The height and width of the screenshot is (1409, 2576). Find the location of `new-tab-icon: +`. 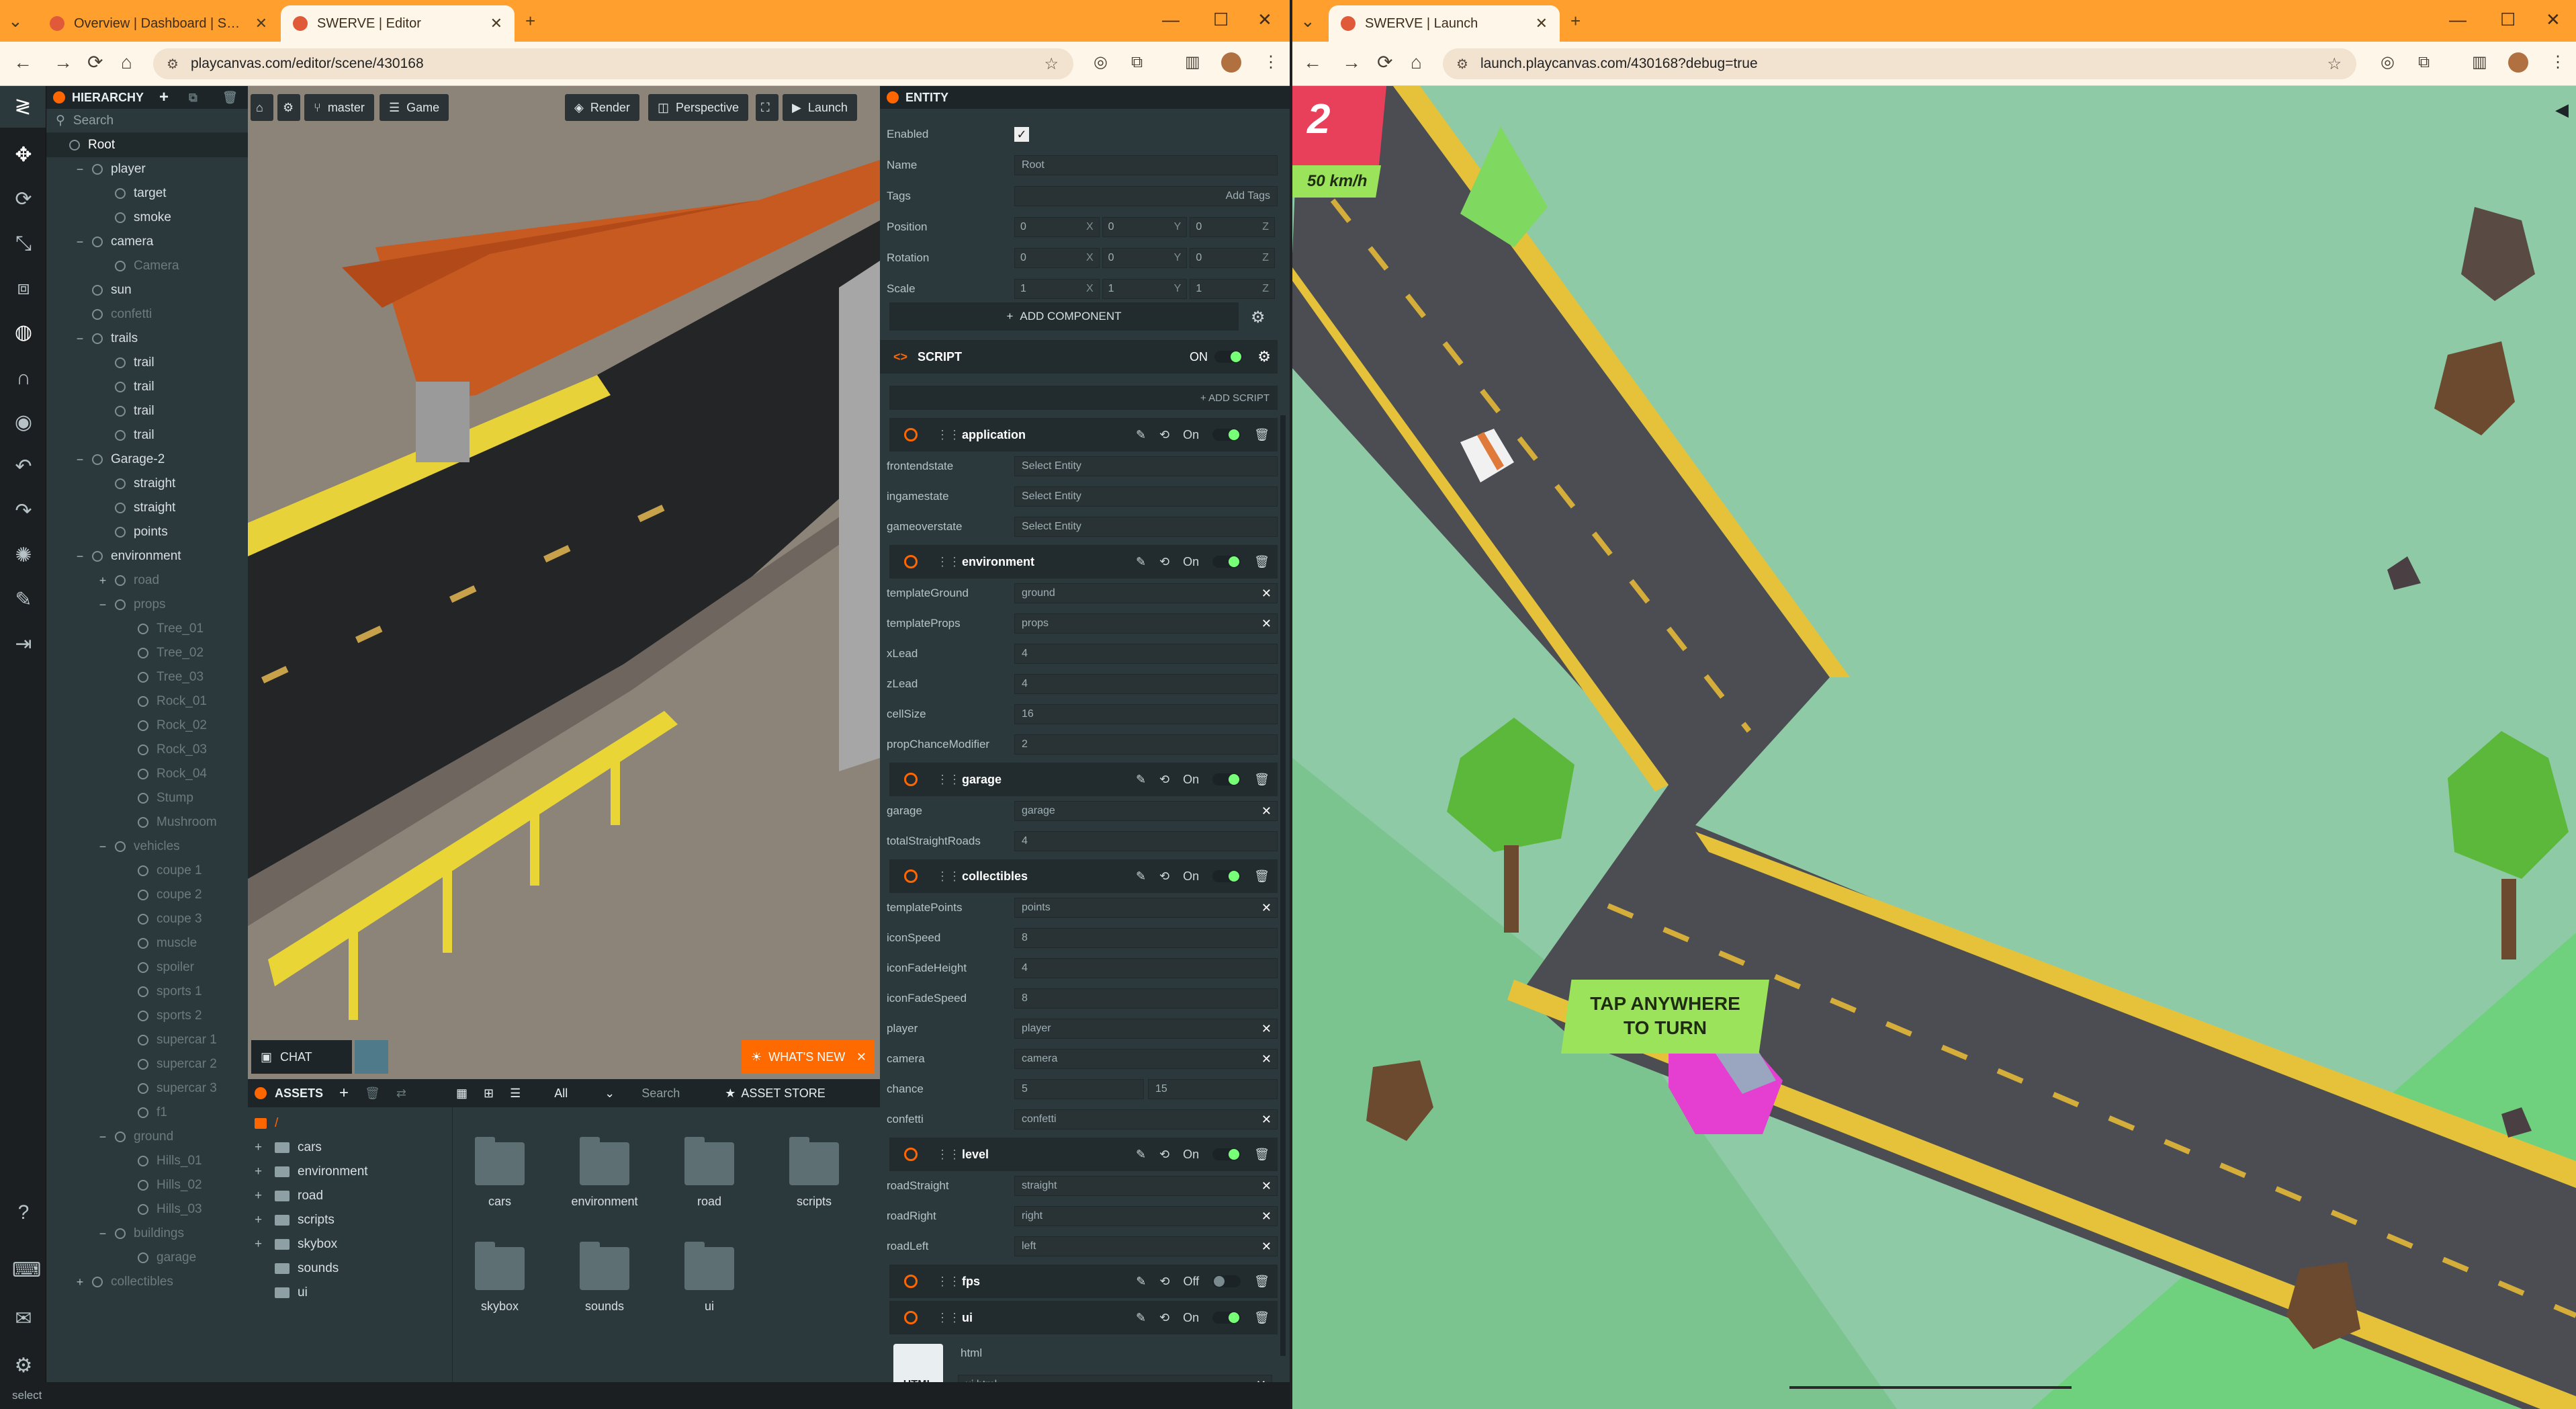

new-tab-icon: + is located at coordinates (530, 21).